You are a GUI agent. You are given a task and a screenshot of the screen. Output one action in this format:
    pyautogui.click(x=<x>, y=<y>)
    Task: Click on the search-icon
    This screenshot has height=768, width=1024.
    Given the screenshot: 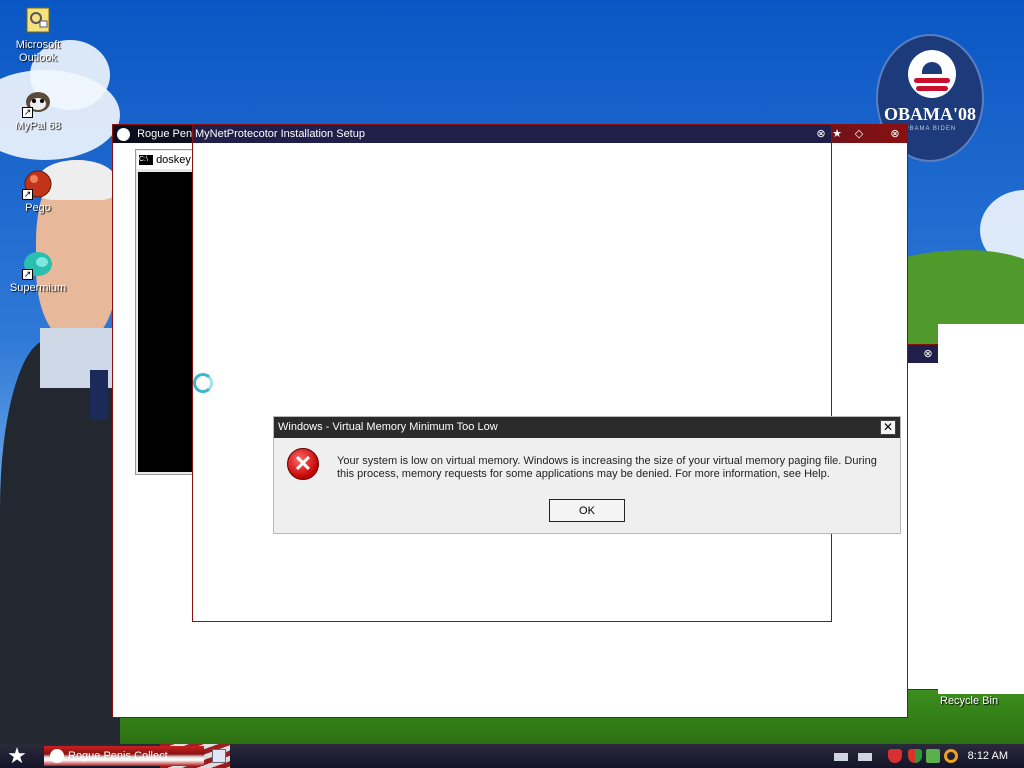 What is the action you would take?
    pyautogui.click(x=951, y=756)
    